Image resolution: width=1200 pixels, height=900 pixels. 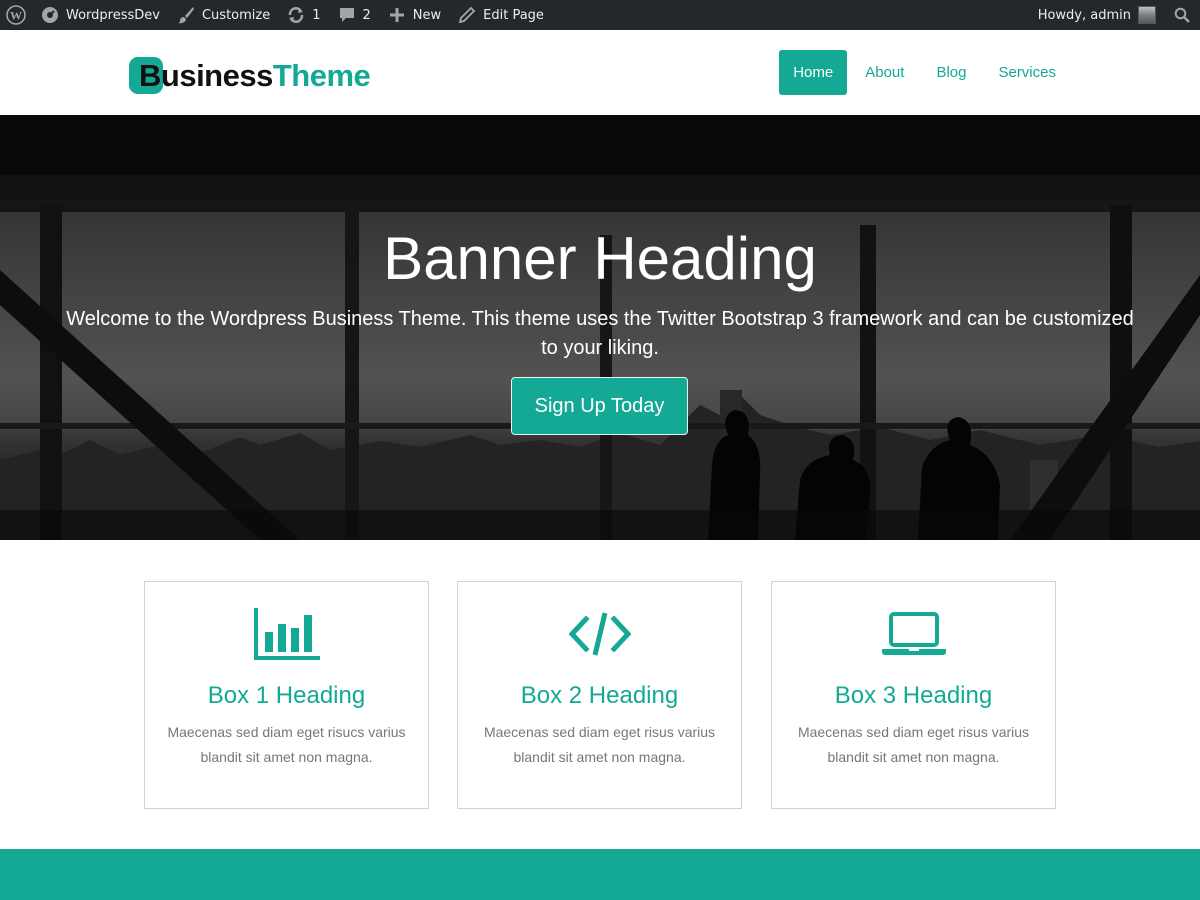 I want to click on comments-link: 2, so click(x=354, y=15).